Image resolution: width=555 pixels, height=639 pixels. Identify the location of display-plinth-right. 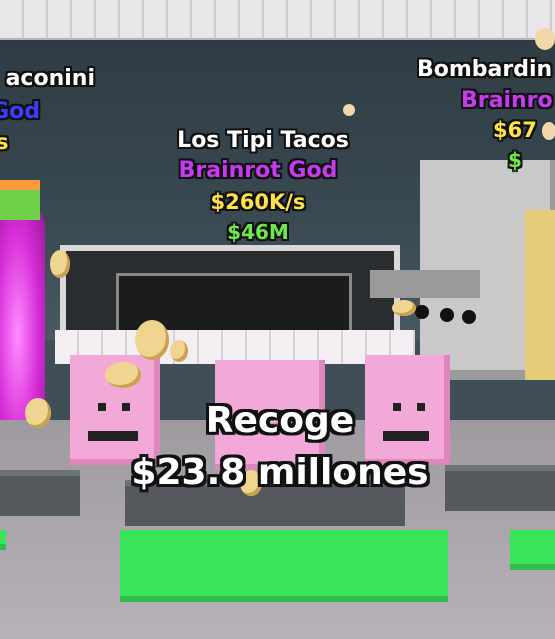
(500, 488).